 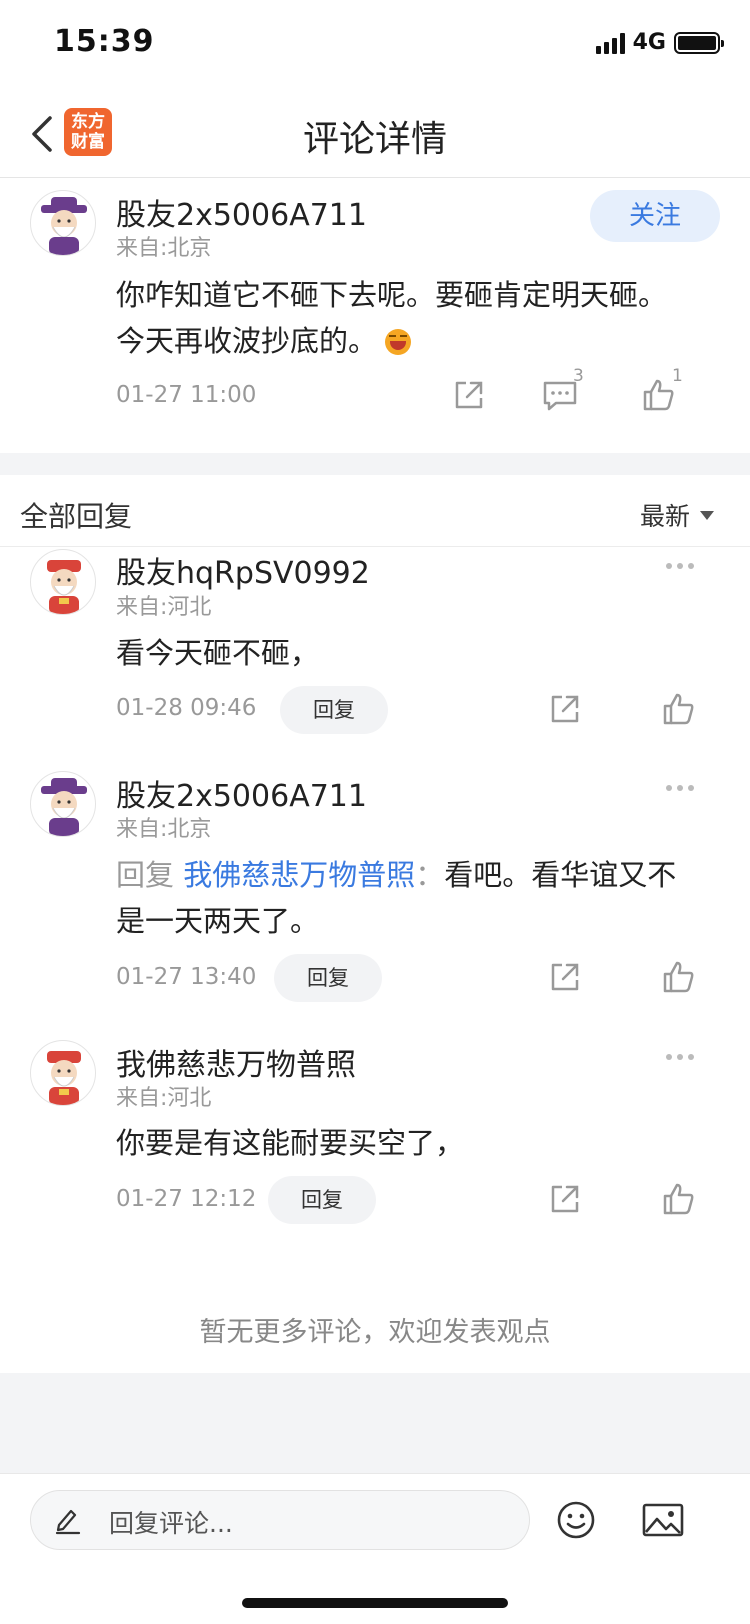 I want to click on bottom-spacer, so click(x=375, y=1423).